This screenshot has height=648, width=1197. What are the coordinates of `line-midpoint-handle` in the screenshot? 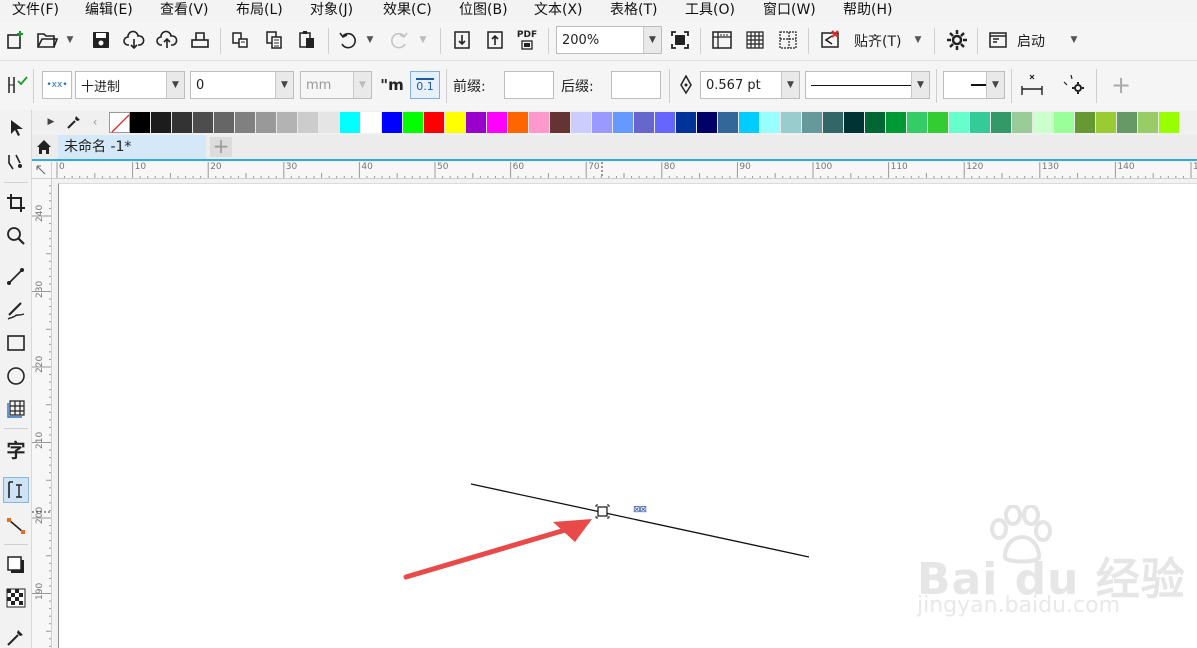 It's located at (602, 511).